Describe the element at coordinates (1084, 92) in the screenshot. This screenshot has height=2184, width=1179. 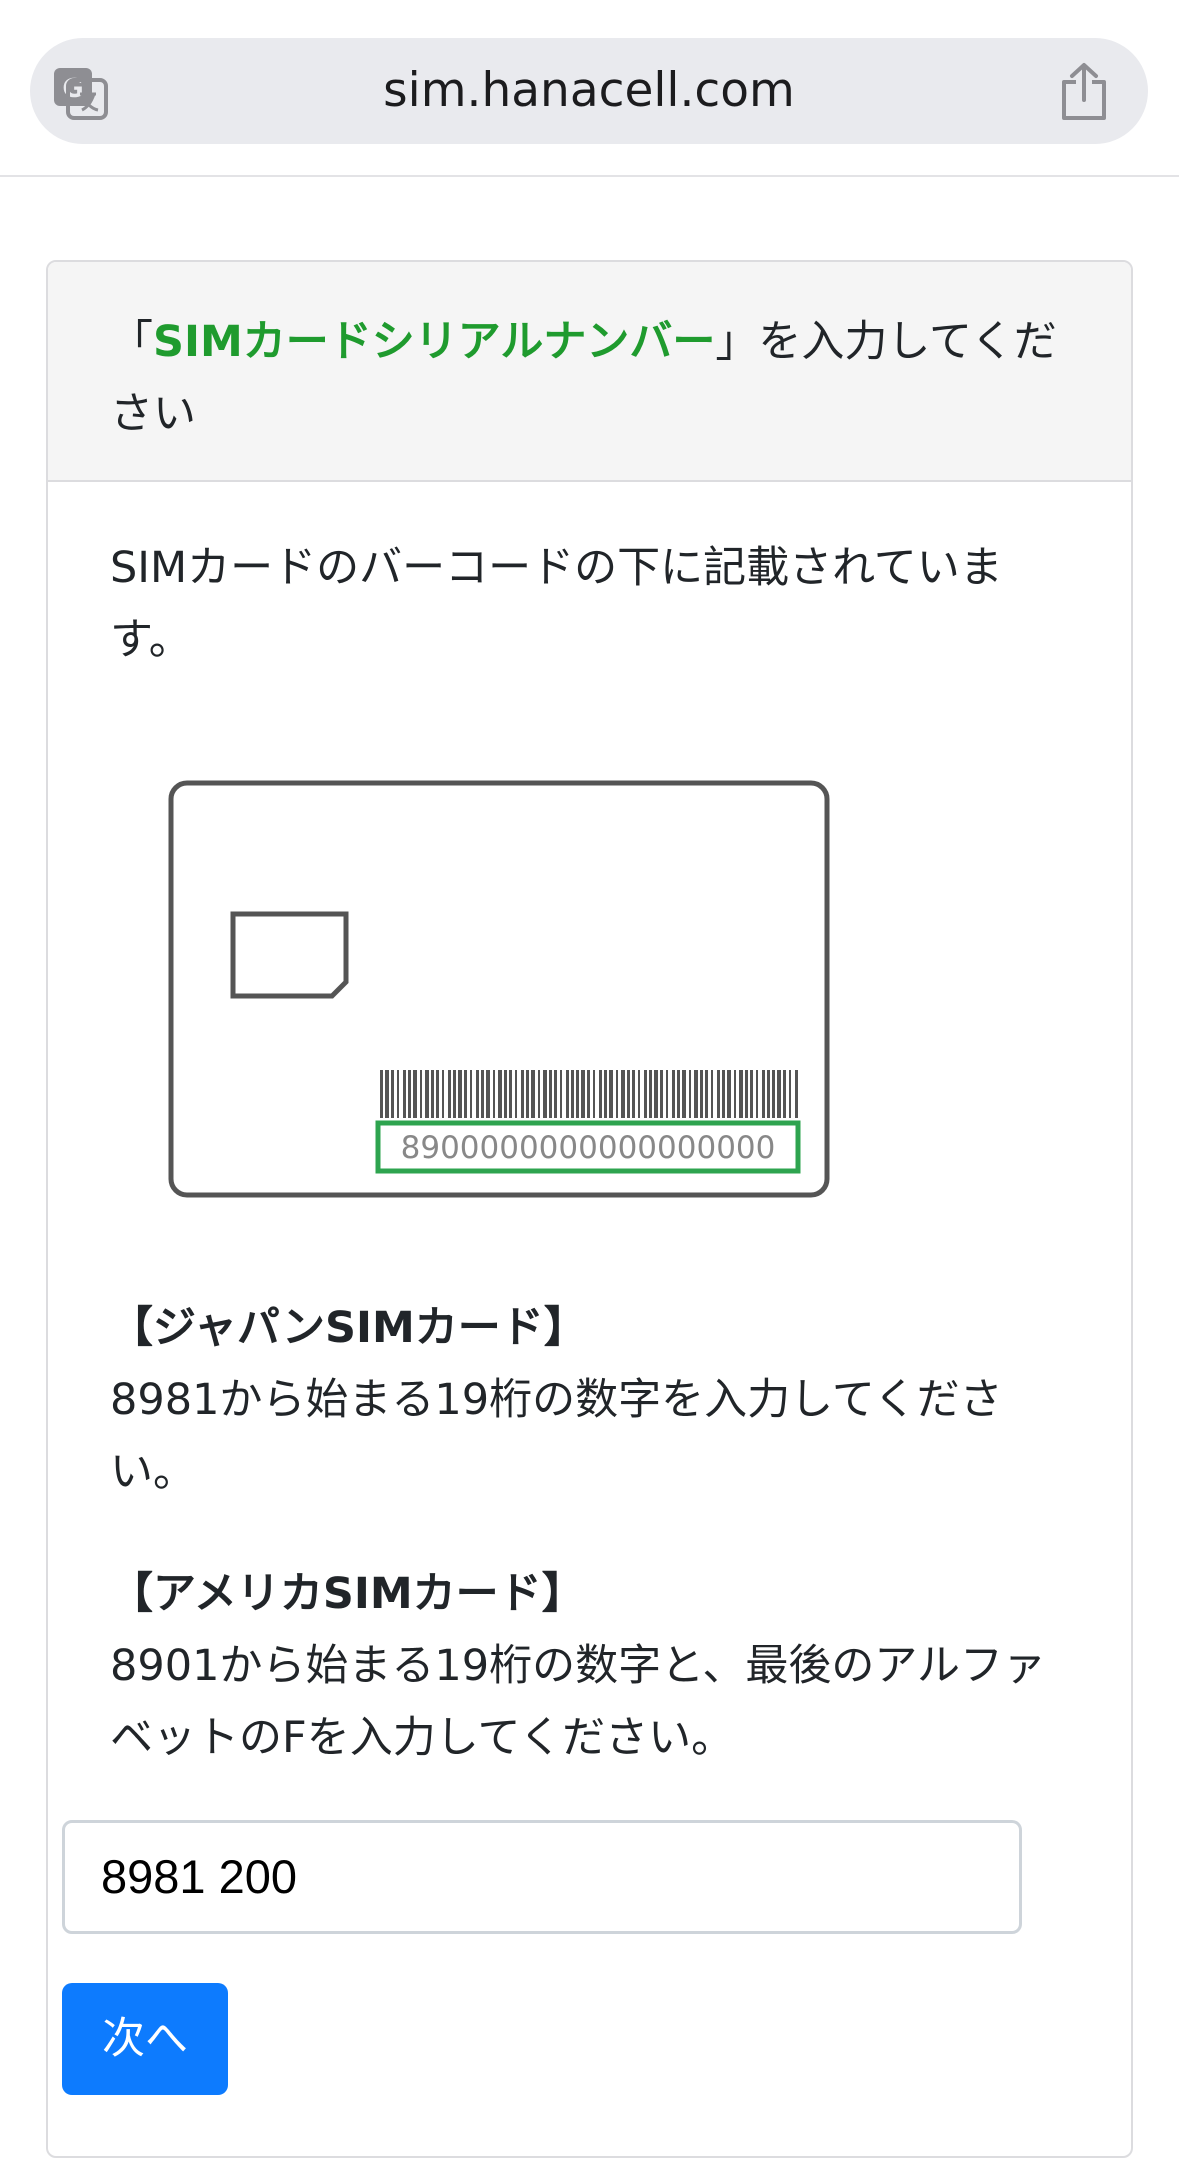
I see `share-icon` at that location.